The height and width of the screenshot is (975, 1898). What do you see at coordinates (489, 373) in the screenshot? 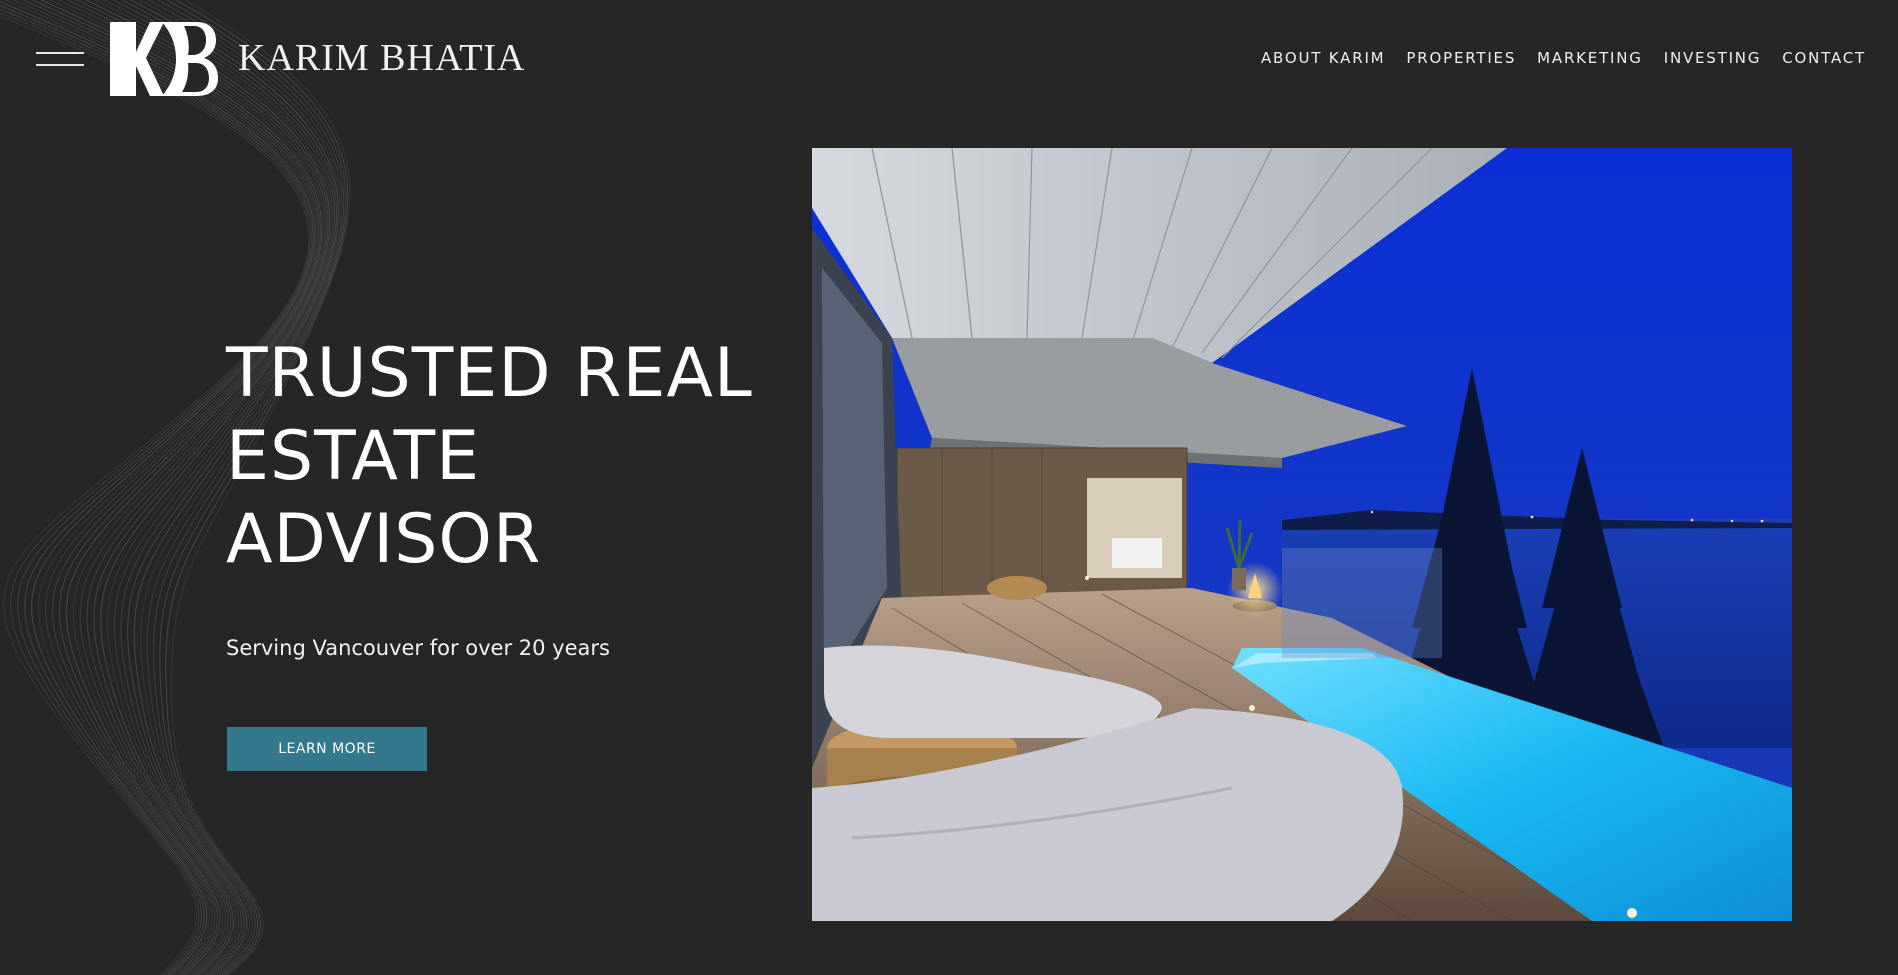
I see `hero-title-line-1: TRUSTED REAL` at bounding box center [489, 373].